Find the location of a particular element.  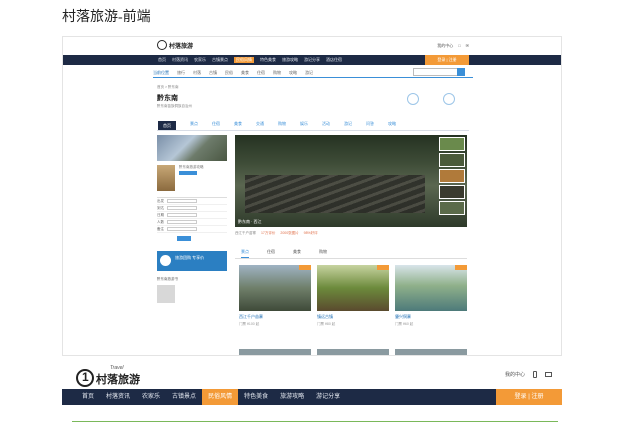

page-title: 黔东南 is located at coordinates (167, 98).